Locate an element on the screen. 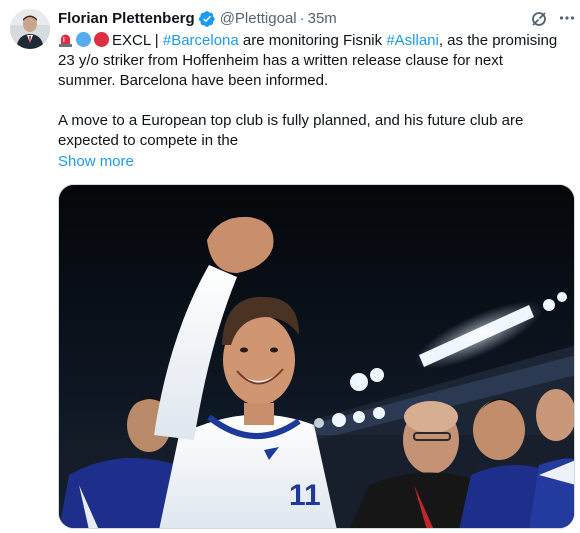  tweet-text-segment: EXCL | is located at coordinates (137, 40).